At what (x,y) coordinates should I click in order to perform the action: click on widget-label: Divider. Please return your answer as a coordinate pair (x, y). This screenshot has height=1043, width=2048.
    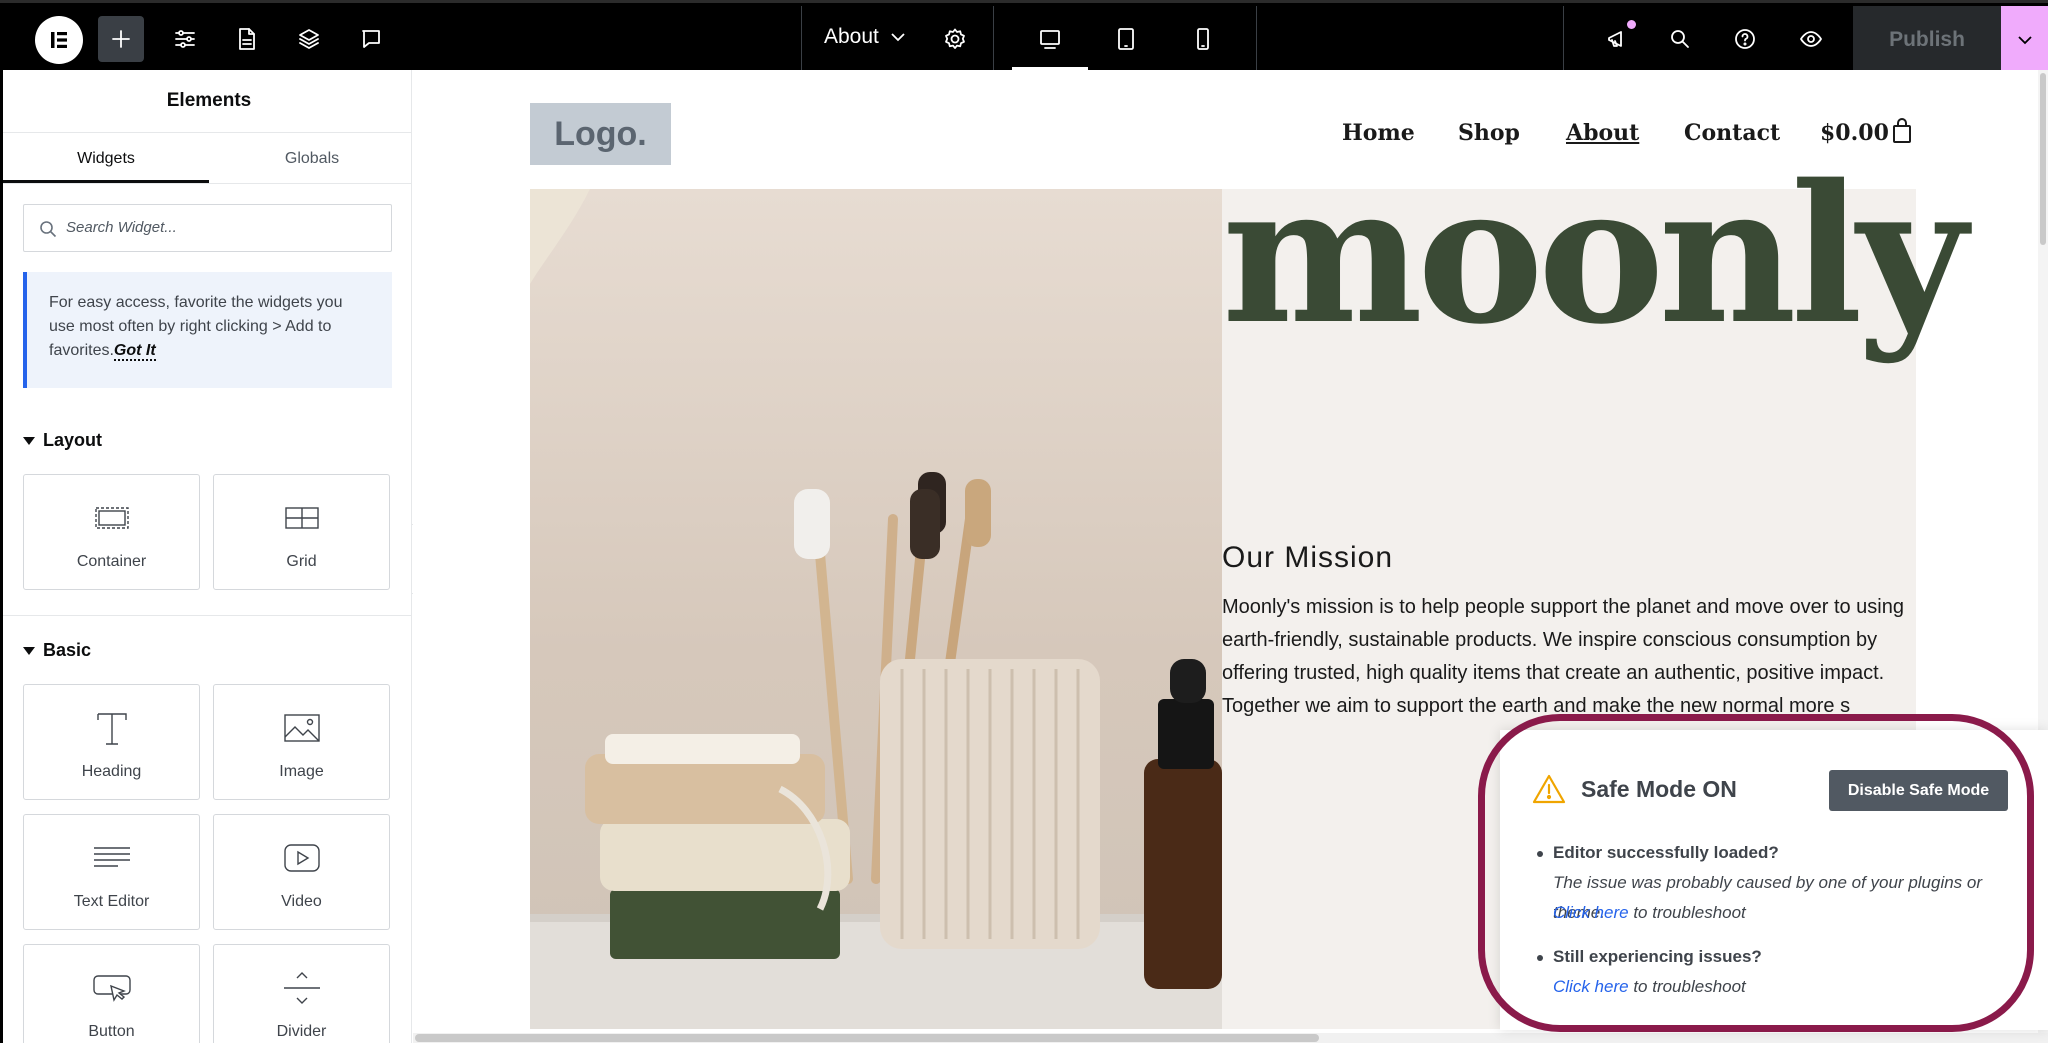
    Looking at the image, I should click on (301, 1031).